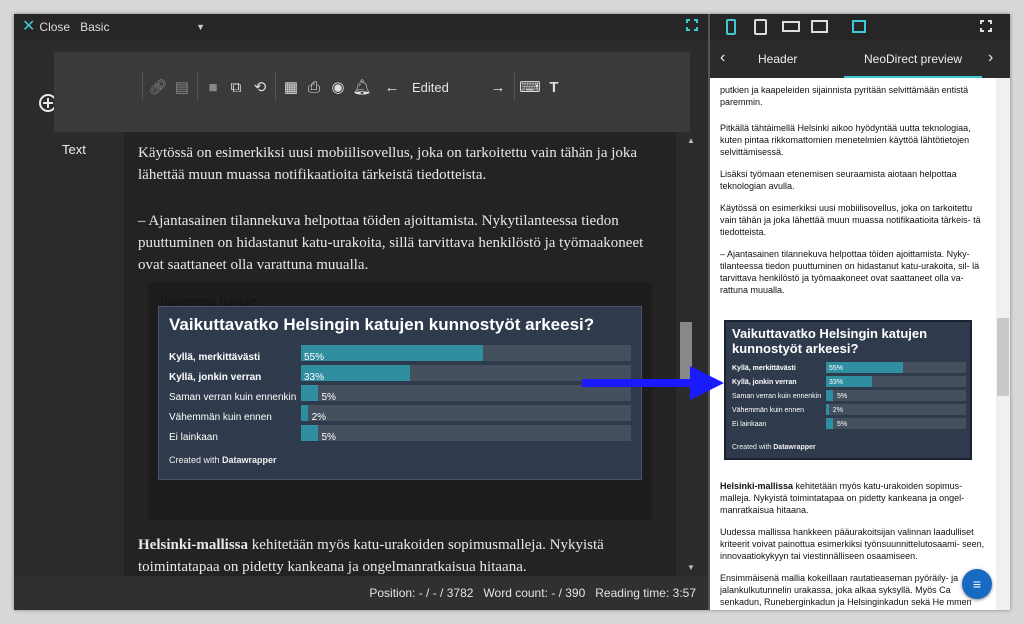 The image size is (1024, 624). I want to click on phone-icon, so click(731, 27).